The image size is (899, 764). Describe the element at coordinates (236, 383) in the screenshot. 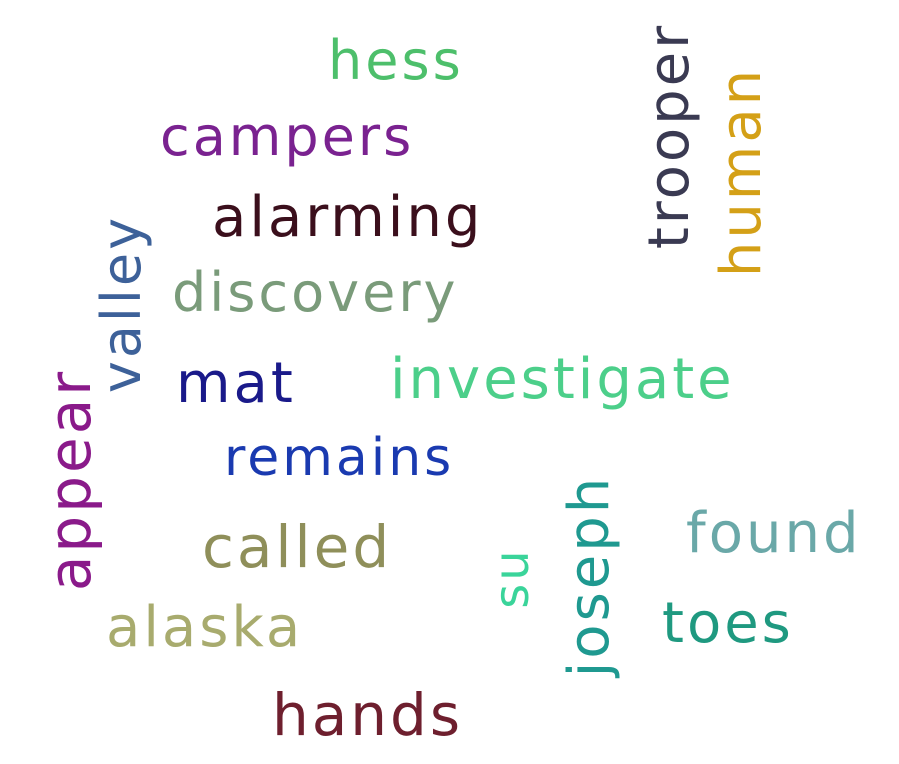

I see `word-mat: mat` at that location.